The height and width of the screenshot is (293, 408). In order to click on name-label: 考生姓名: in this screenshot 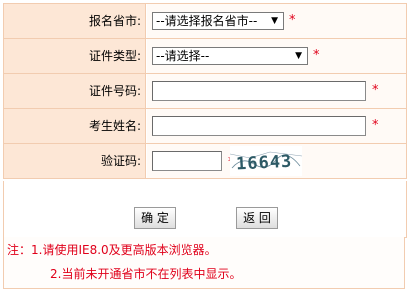, I will do `click(75, 126)`.